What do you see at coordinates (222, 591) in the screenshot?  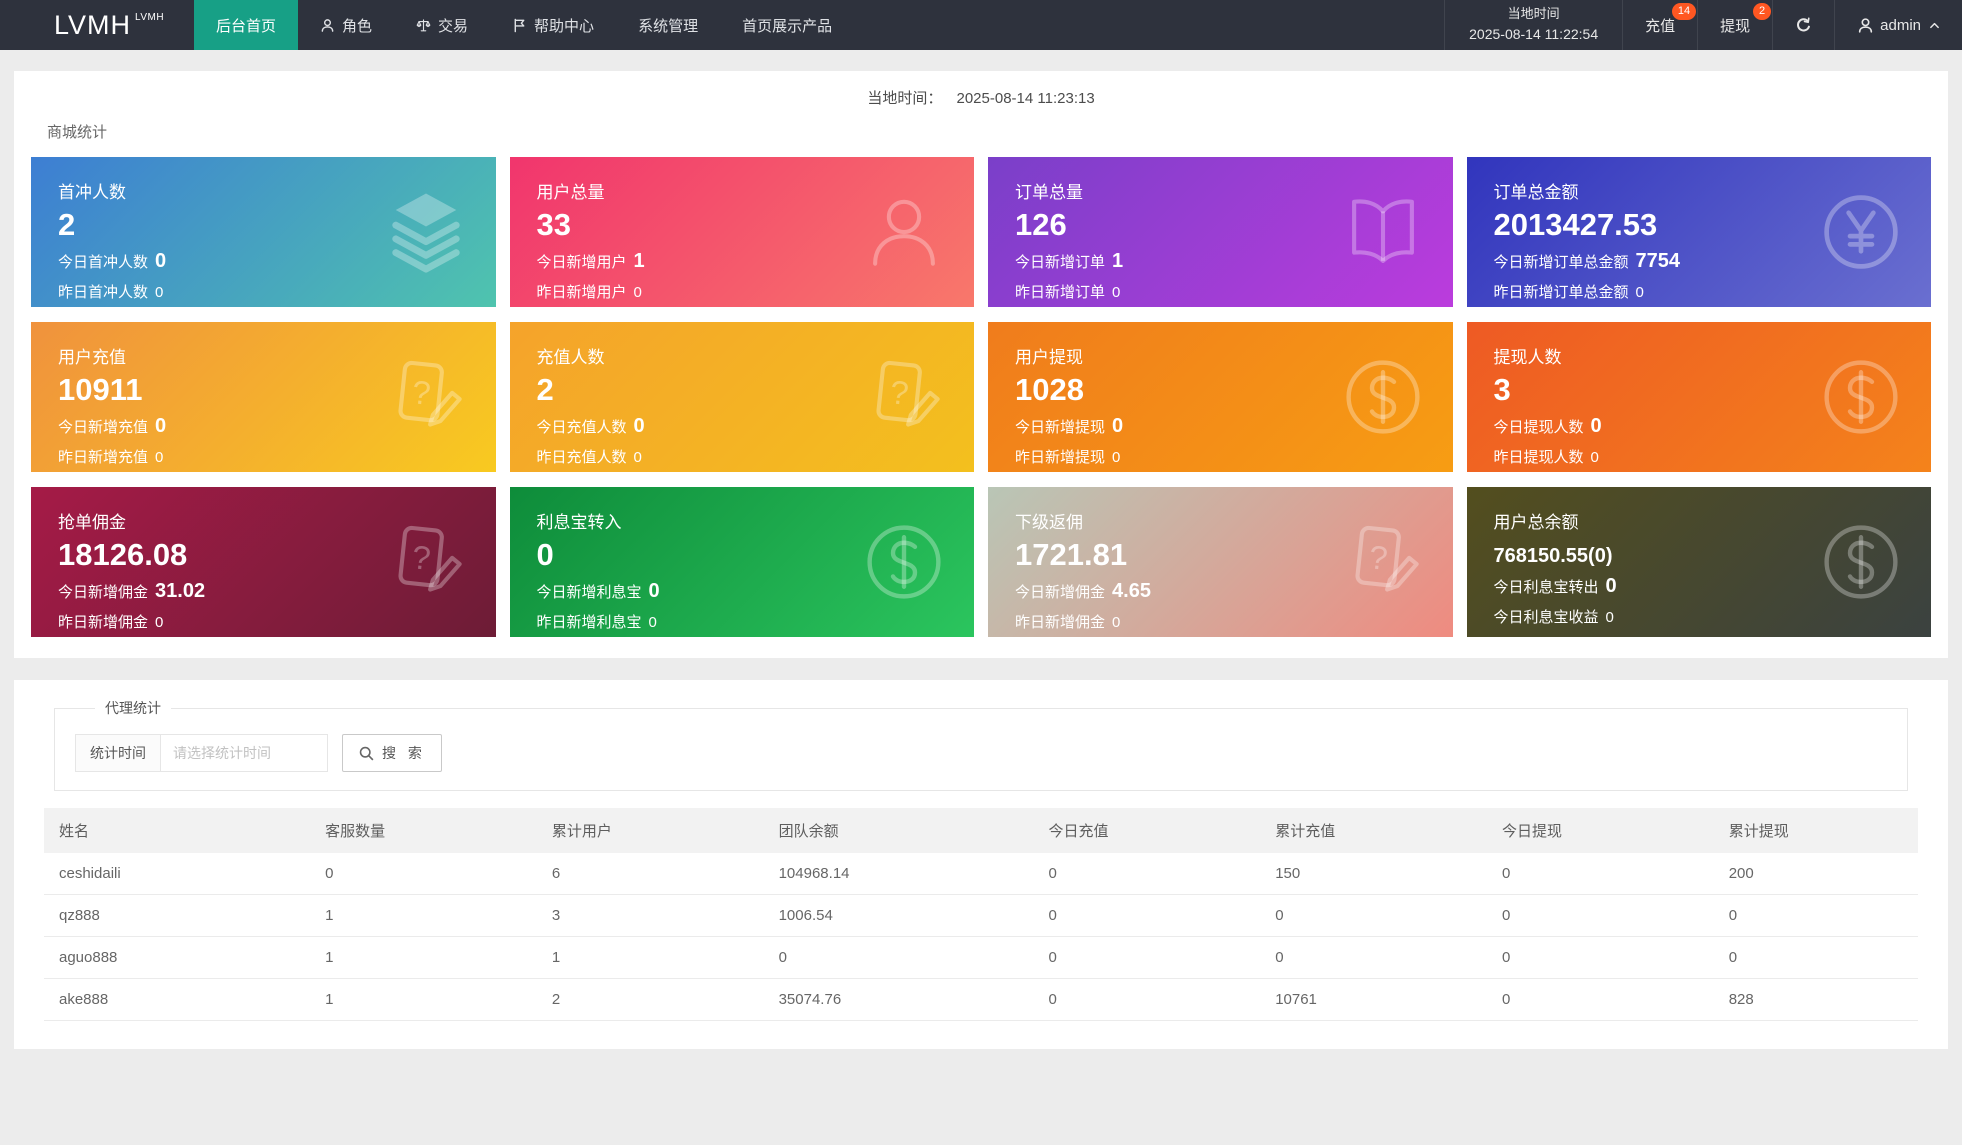 I see `stat-card-line-today: 今日新增佣金 31.02` at bounding box center [222, 591].